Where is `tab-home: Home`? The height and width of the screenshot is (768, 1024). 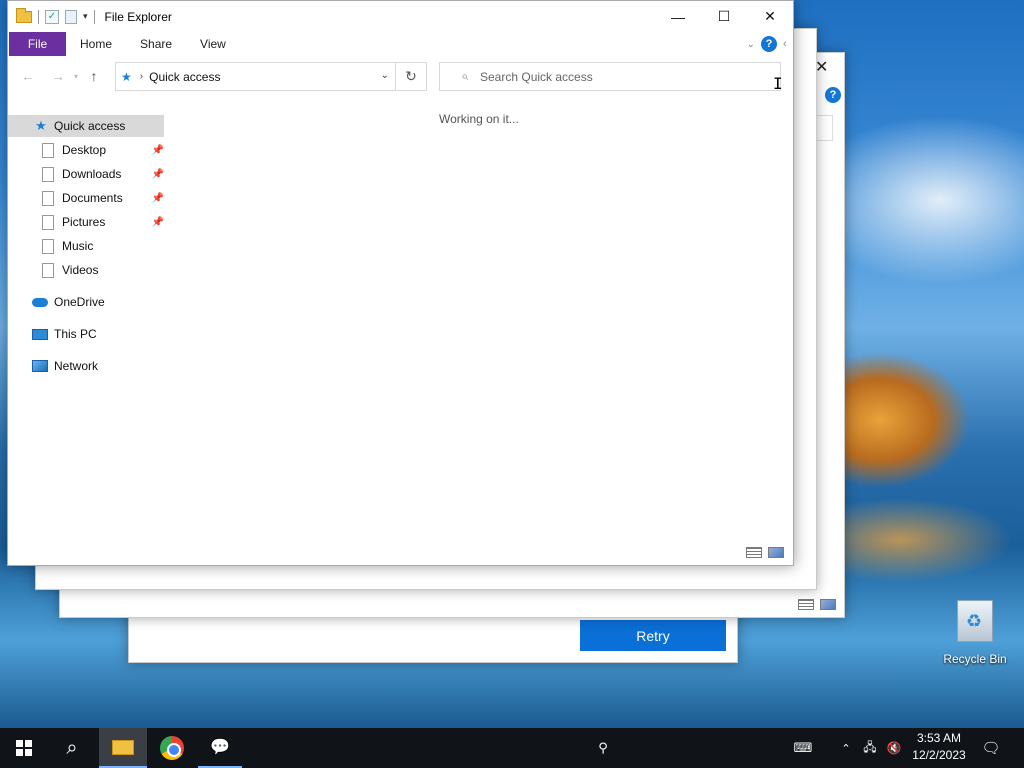 tab-home: Home is located at coordinates (96, 44).